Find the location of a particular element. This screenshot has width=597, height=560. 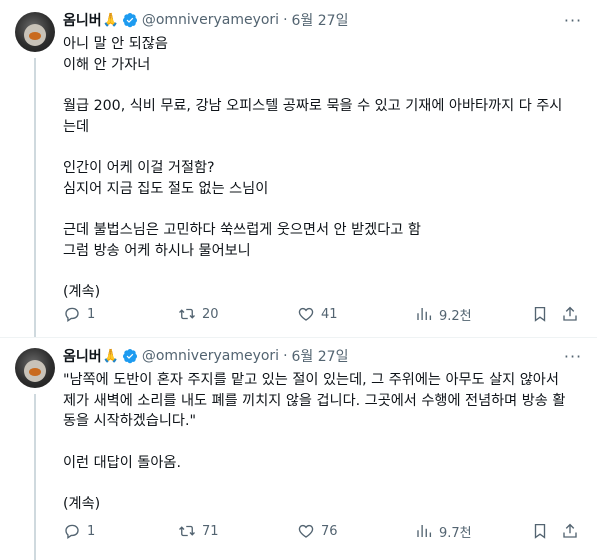

like-button: 41 is located at coordinates (317, 314).